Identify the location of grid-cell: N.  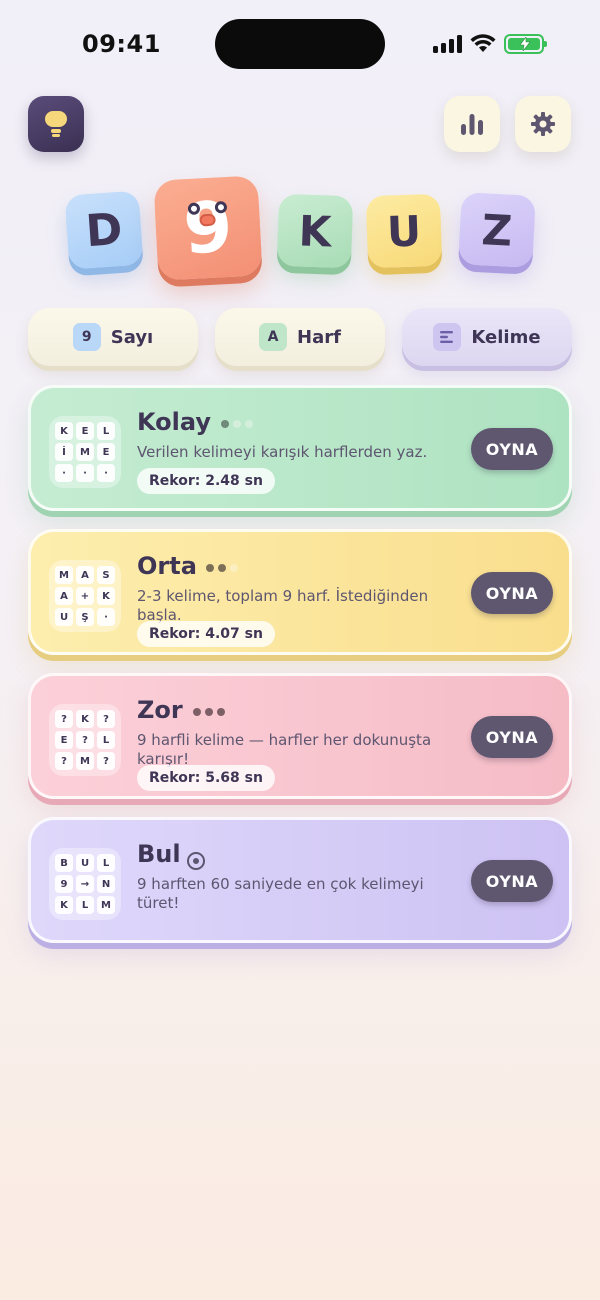
(106, 884).